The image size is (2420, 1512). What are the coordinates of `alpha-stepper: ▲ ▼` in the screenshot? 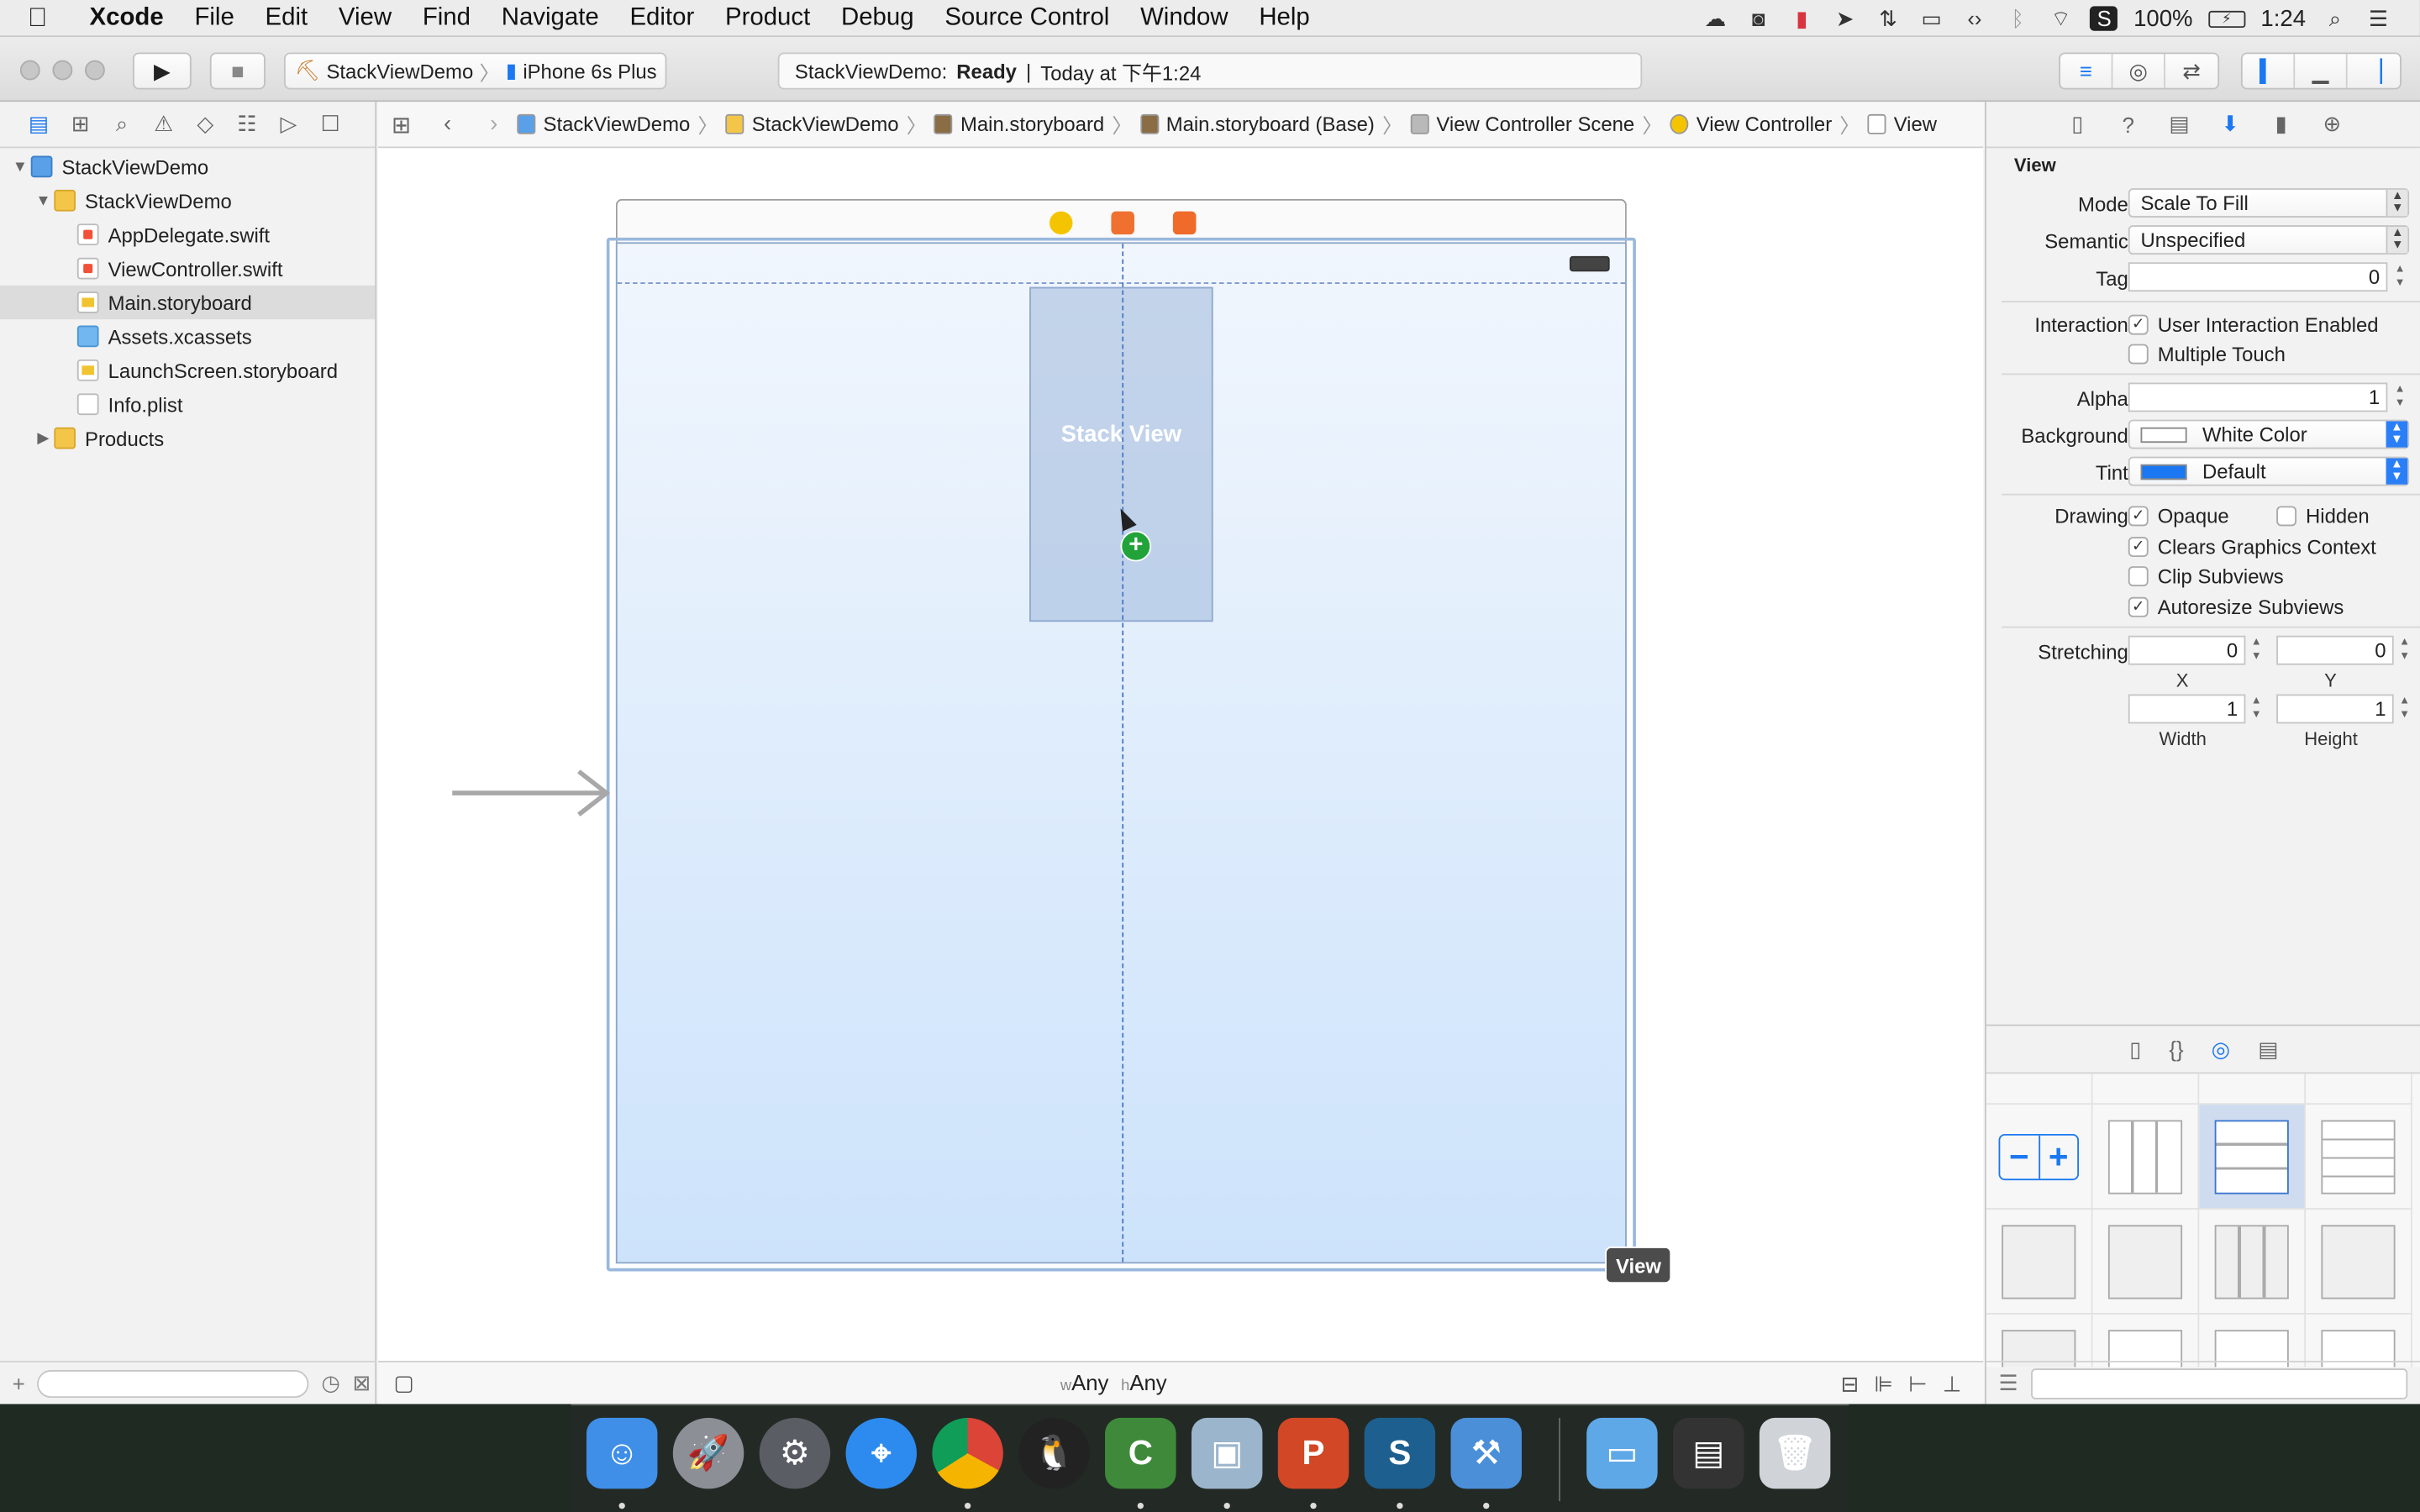 It's located at (2399, 397).